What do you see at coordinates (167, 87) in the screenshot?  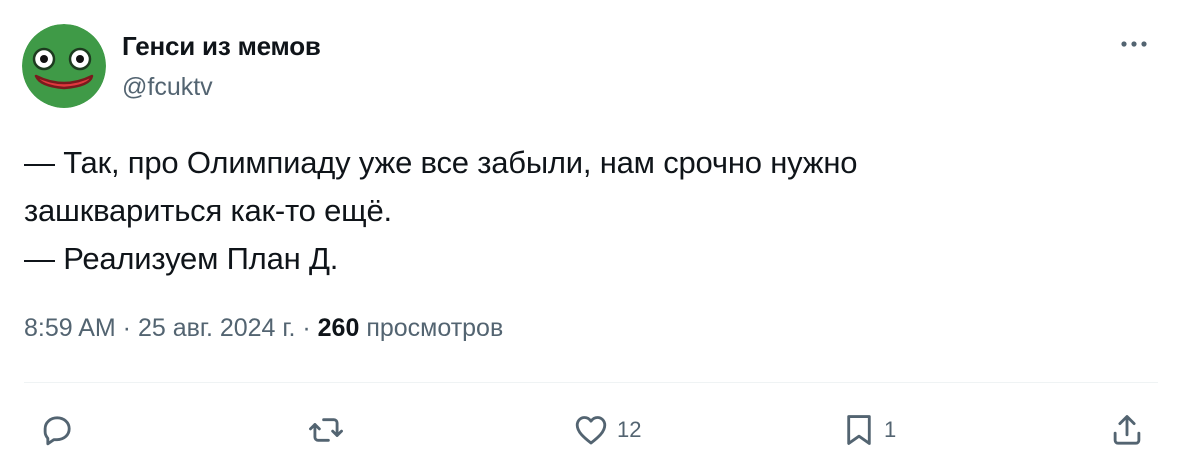 I see `author-handle: @fcuktv` at bounding box center [167, 87].